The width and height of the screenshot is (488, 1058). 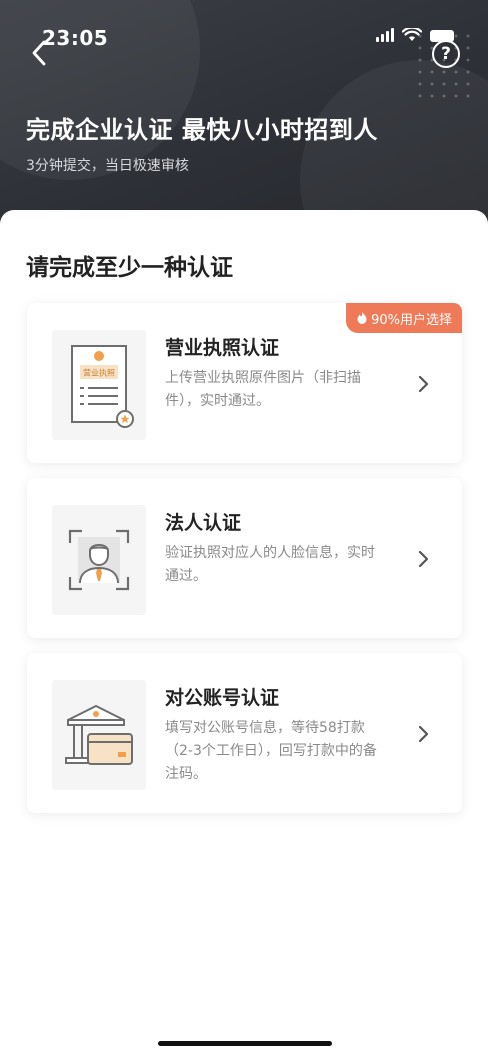 What do you see at coordinates (202, 130) in the screenshot?
I see `hero-title: 完成企业认证 最快八小时招到人` at bounding box center [202, 130].